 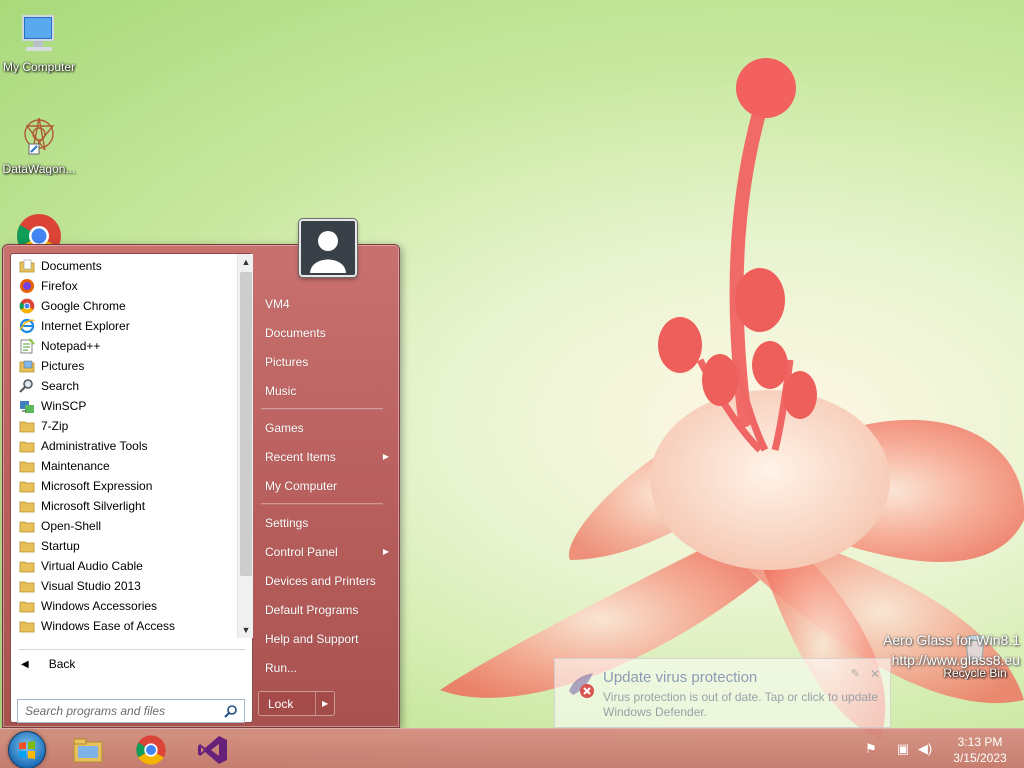 I want to click on chrome-icon, so click(x=151, y=750).